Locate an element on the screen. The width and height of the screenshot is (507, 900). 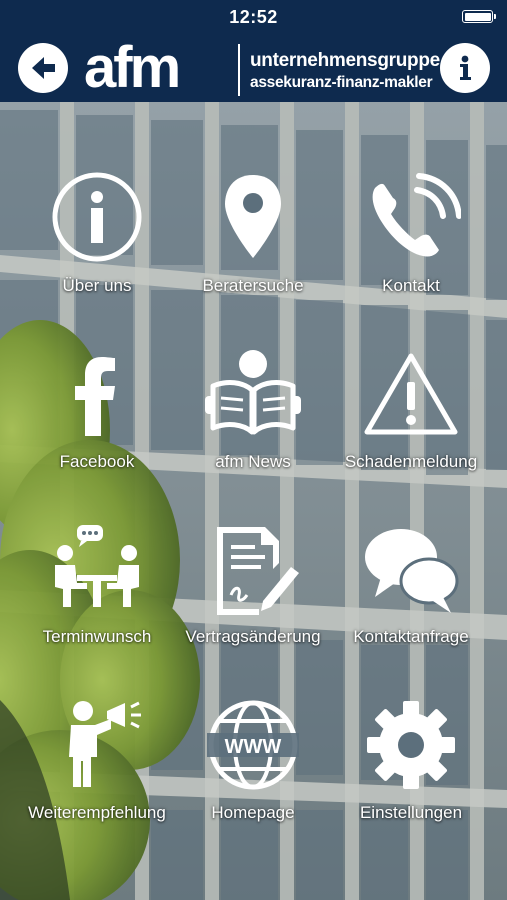
gear-icon is located at coordinates (411, 749).